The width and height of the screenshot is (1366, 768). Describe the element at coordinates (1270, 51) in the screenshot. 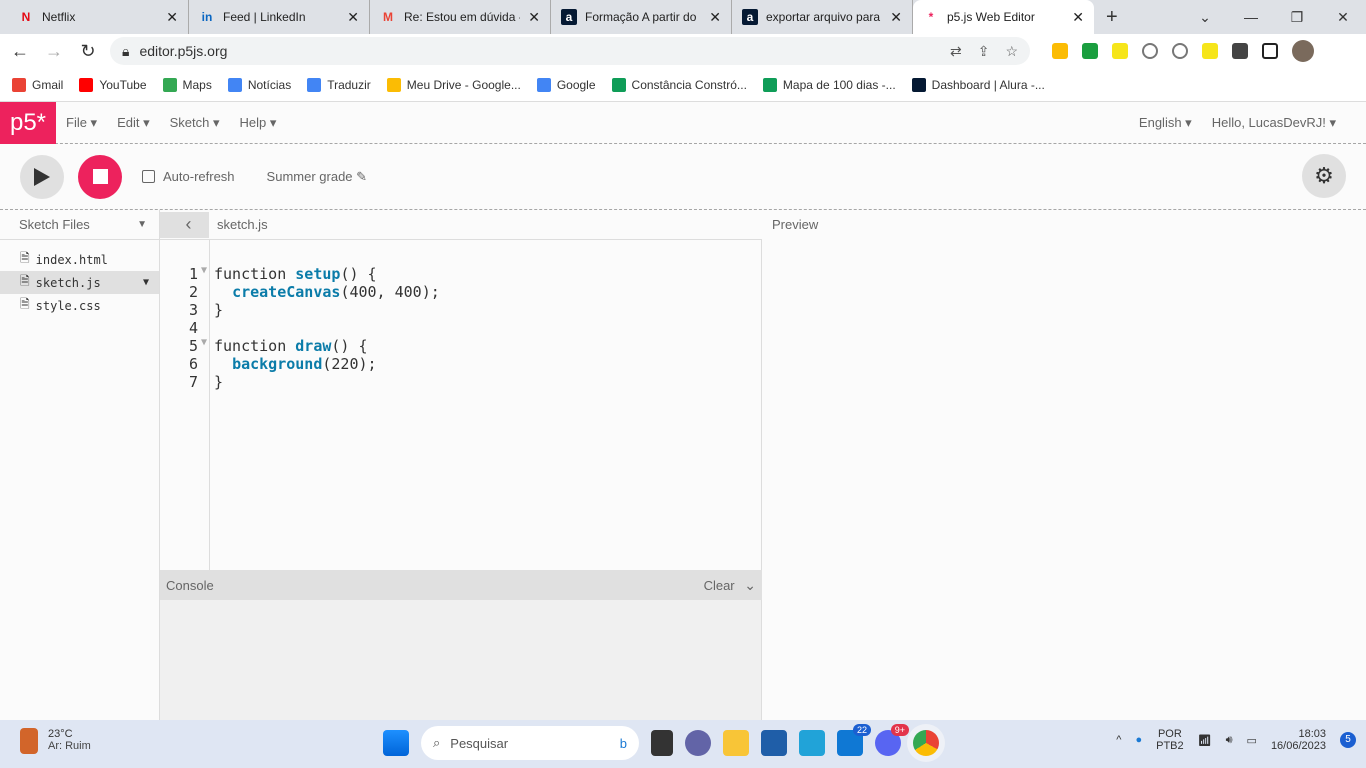

I see `sidepanel-icon` at that location.